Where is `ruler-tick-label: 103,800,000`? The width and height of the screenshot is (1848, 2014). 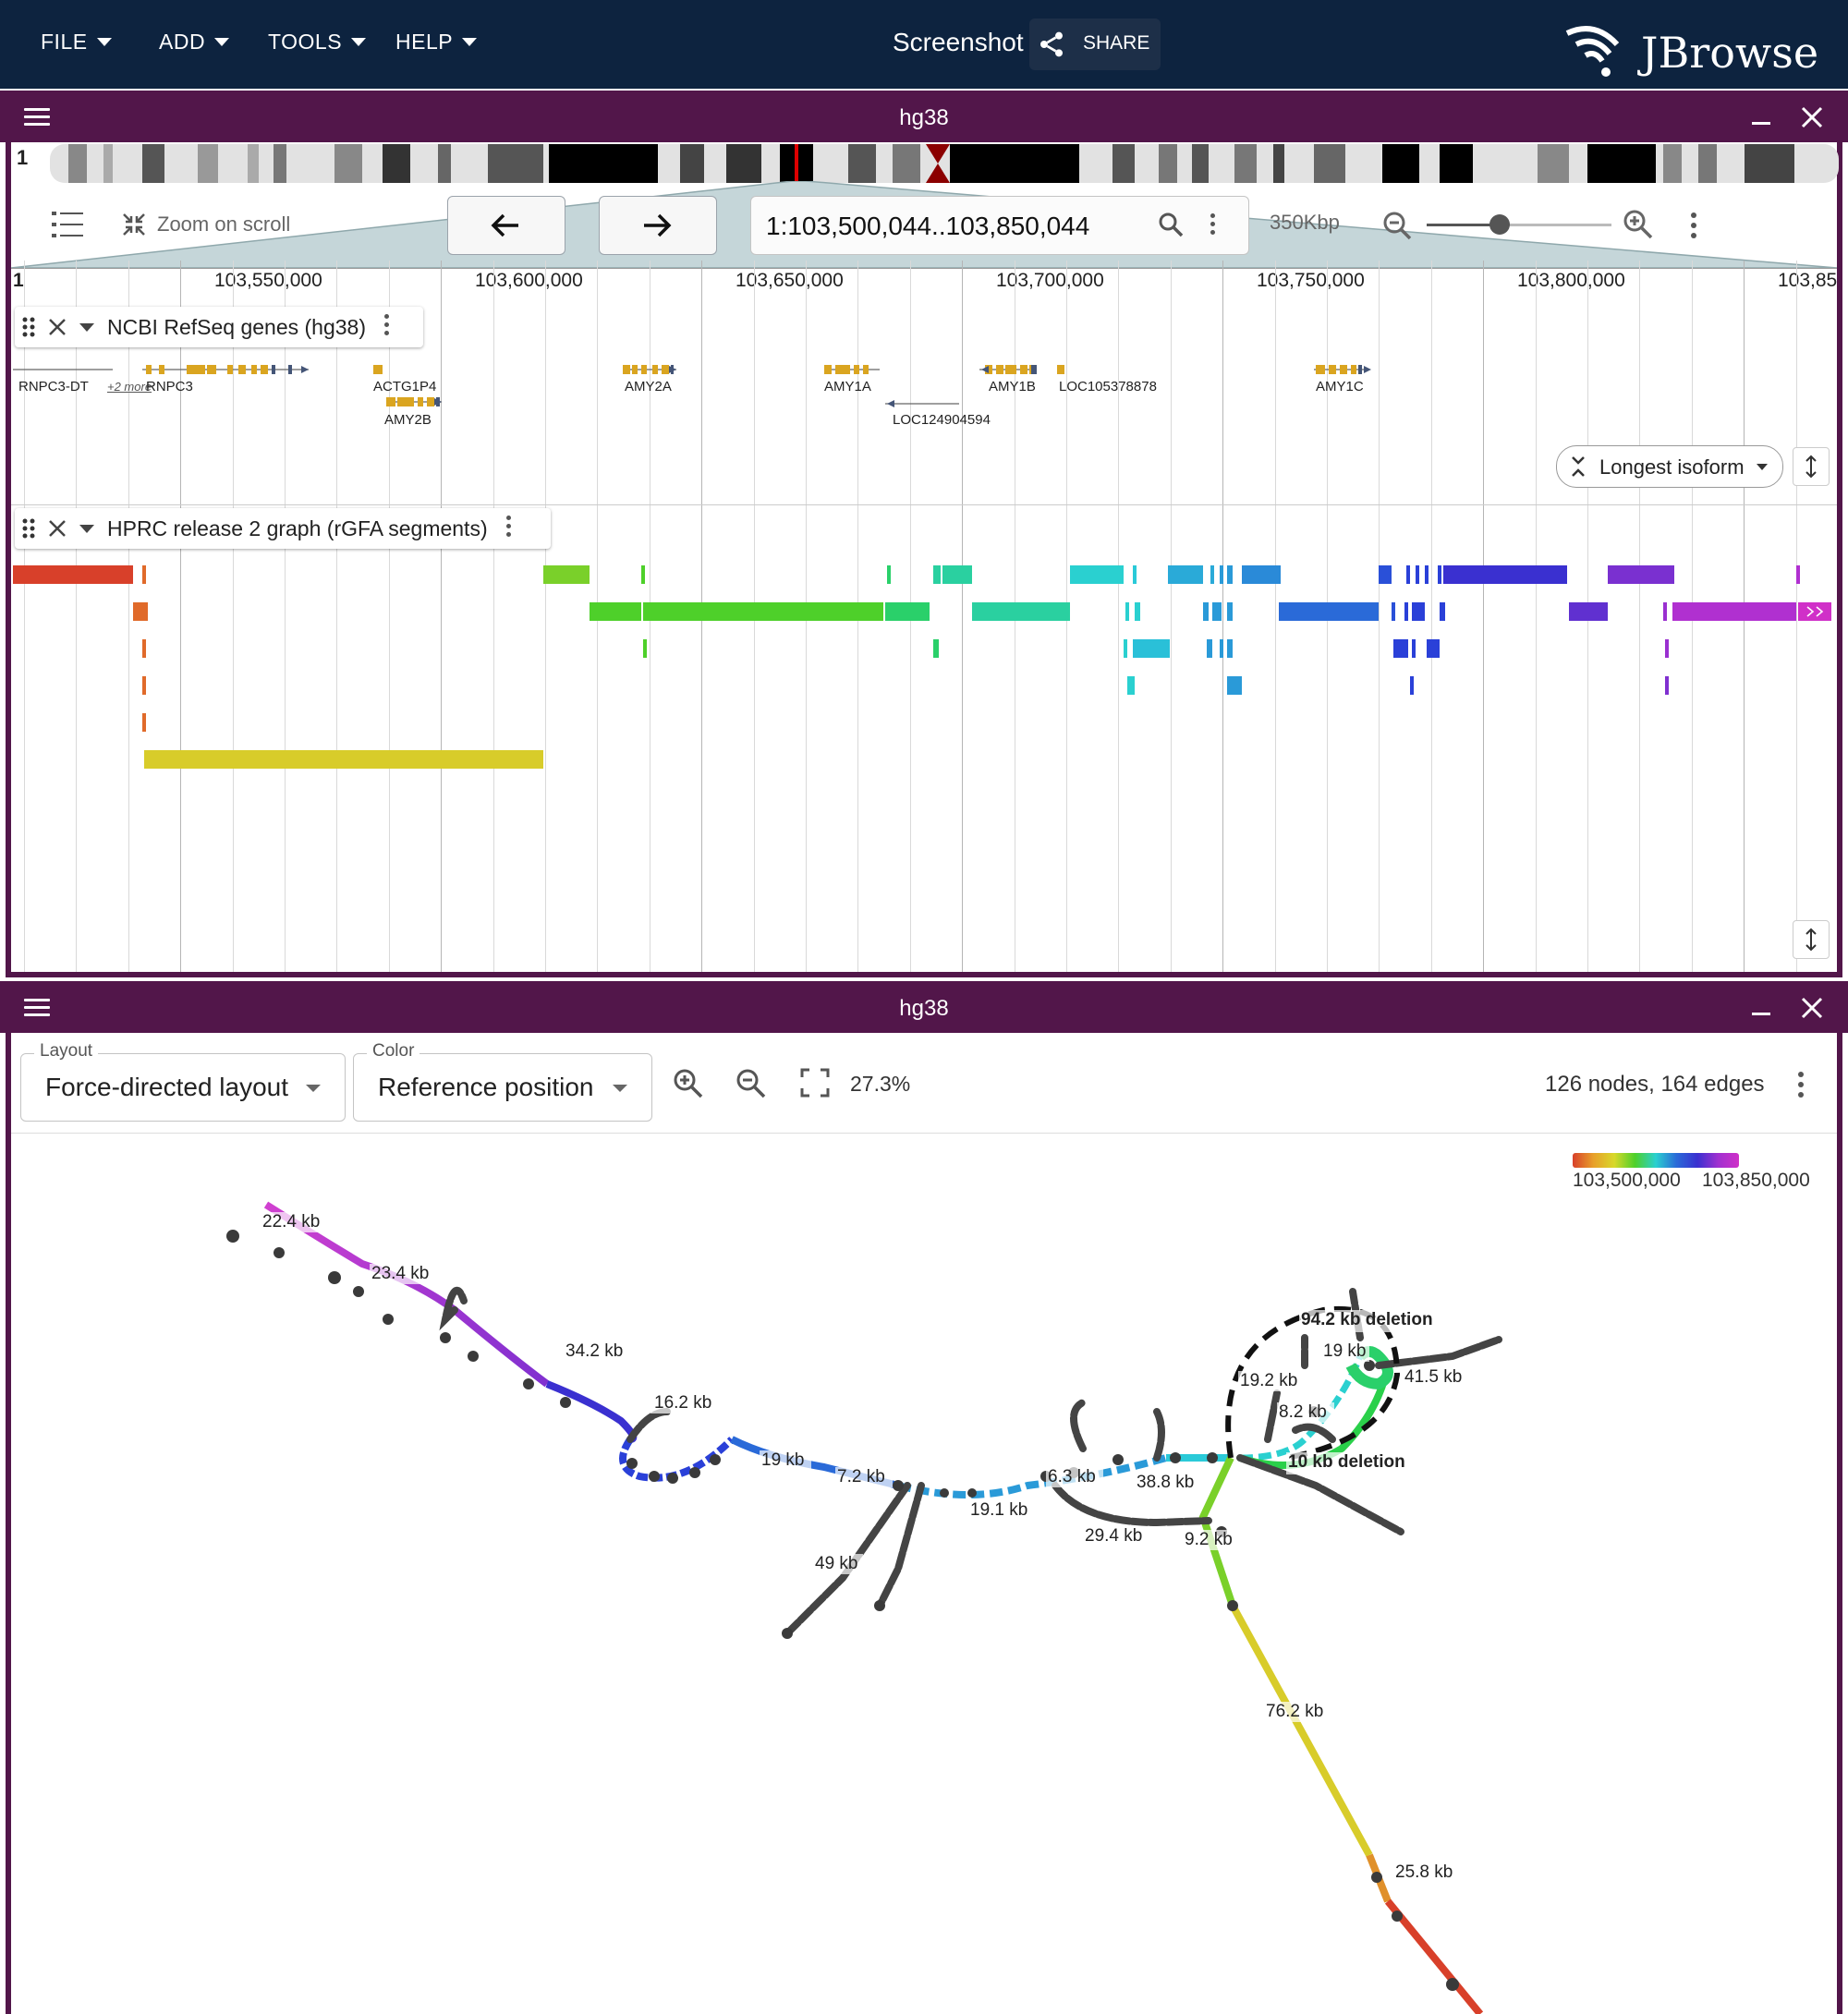 ruler-tick-label: 103,800,000 is located at coordinates (1571, 280).